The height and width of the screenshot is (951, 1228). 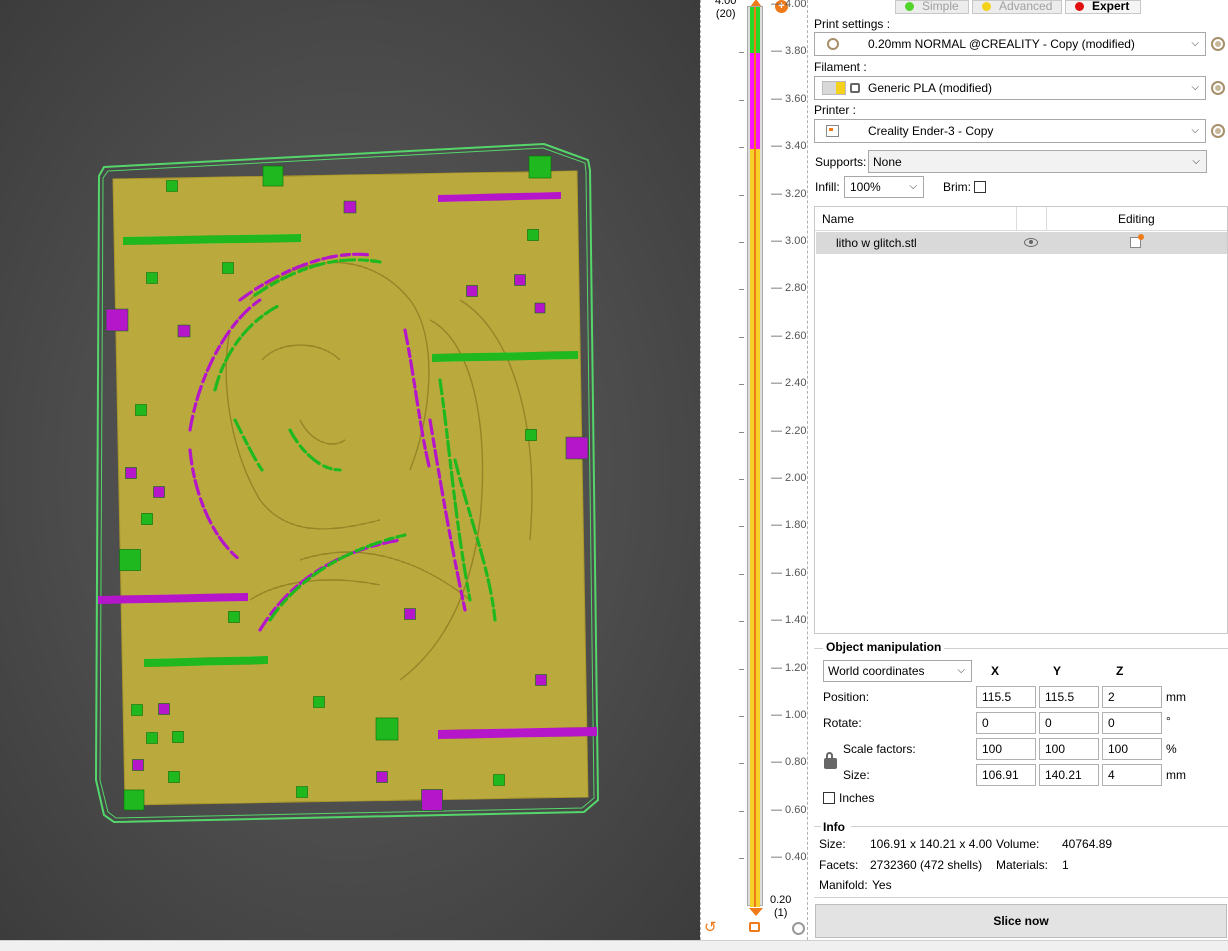 I want to click on slider-tick-label: — 2.00, so click(x=789, y=478).